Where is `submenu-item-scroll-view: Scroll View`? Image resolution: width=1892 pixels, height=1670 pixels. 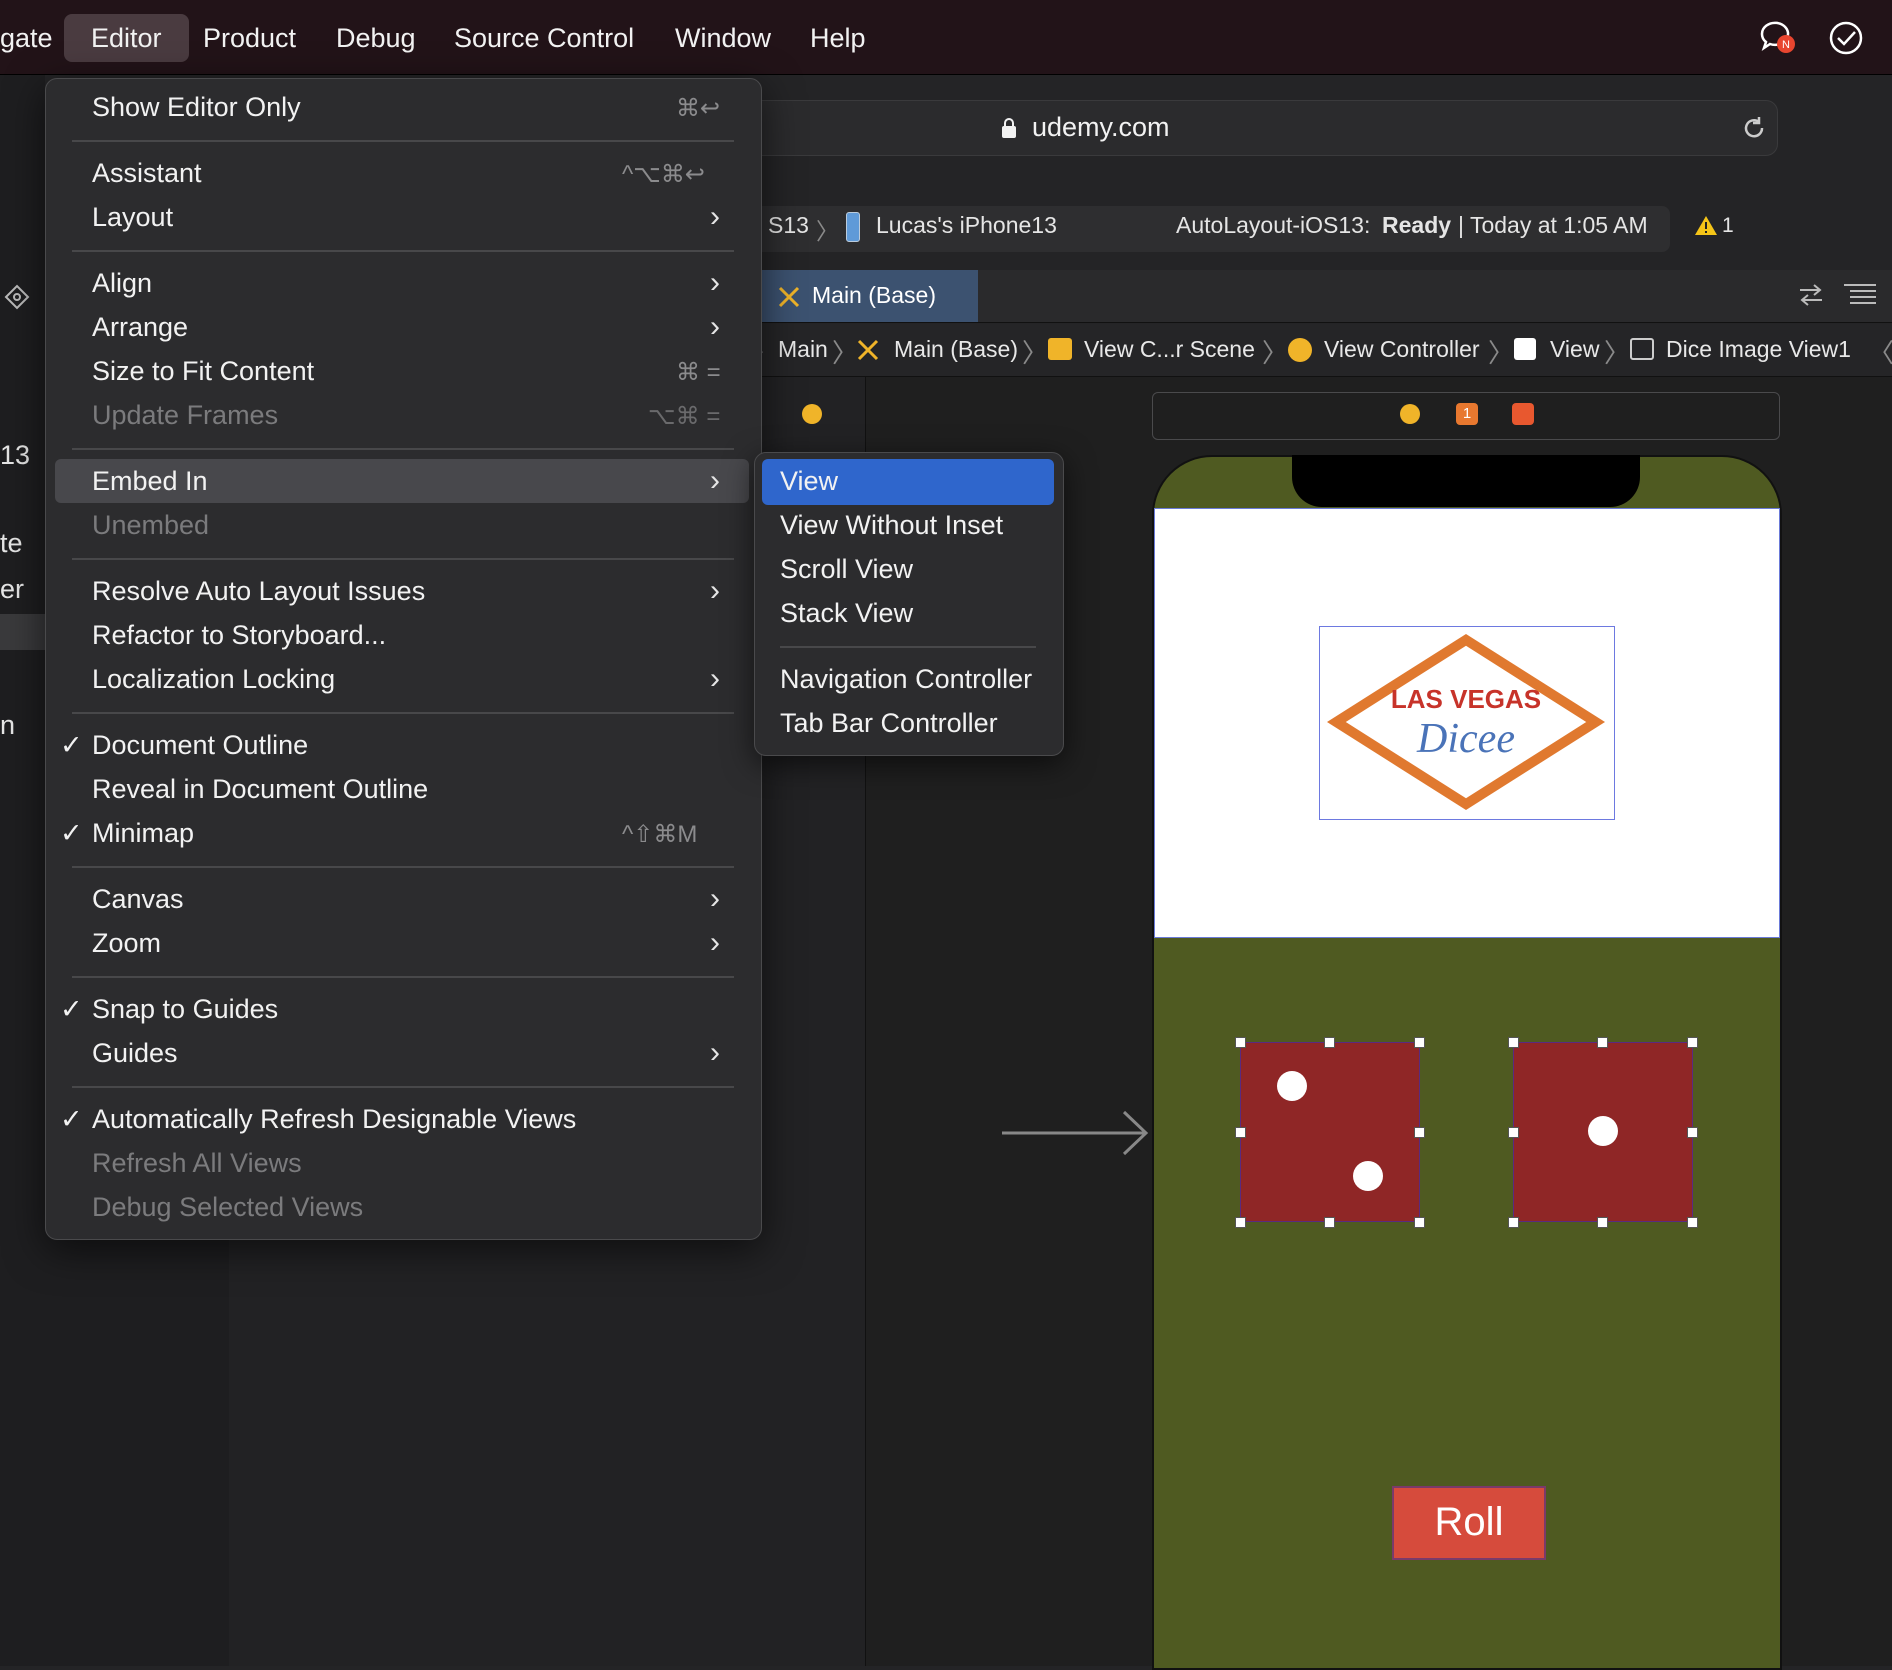
submenu-item-scroll-view: Scroll View is located at coordinates (846, 569).